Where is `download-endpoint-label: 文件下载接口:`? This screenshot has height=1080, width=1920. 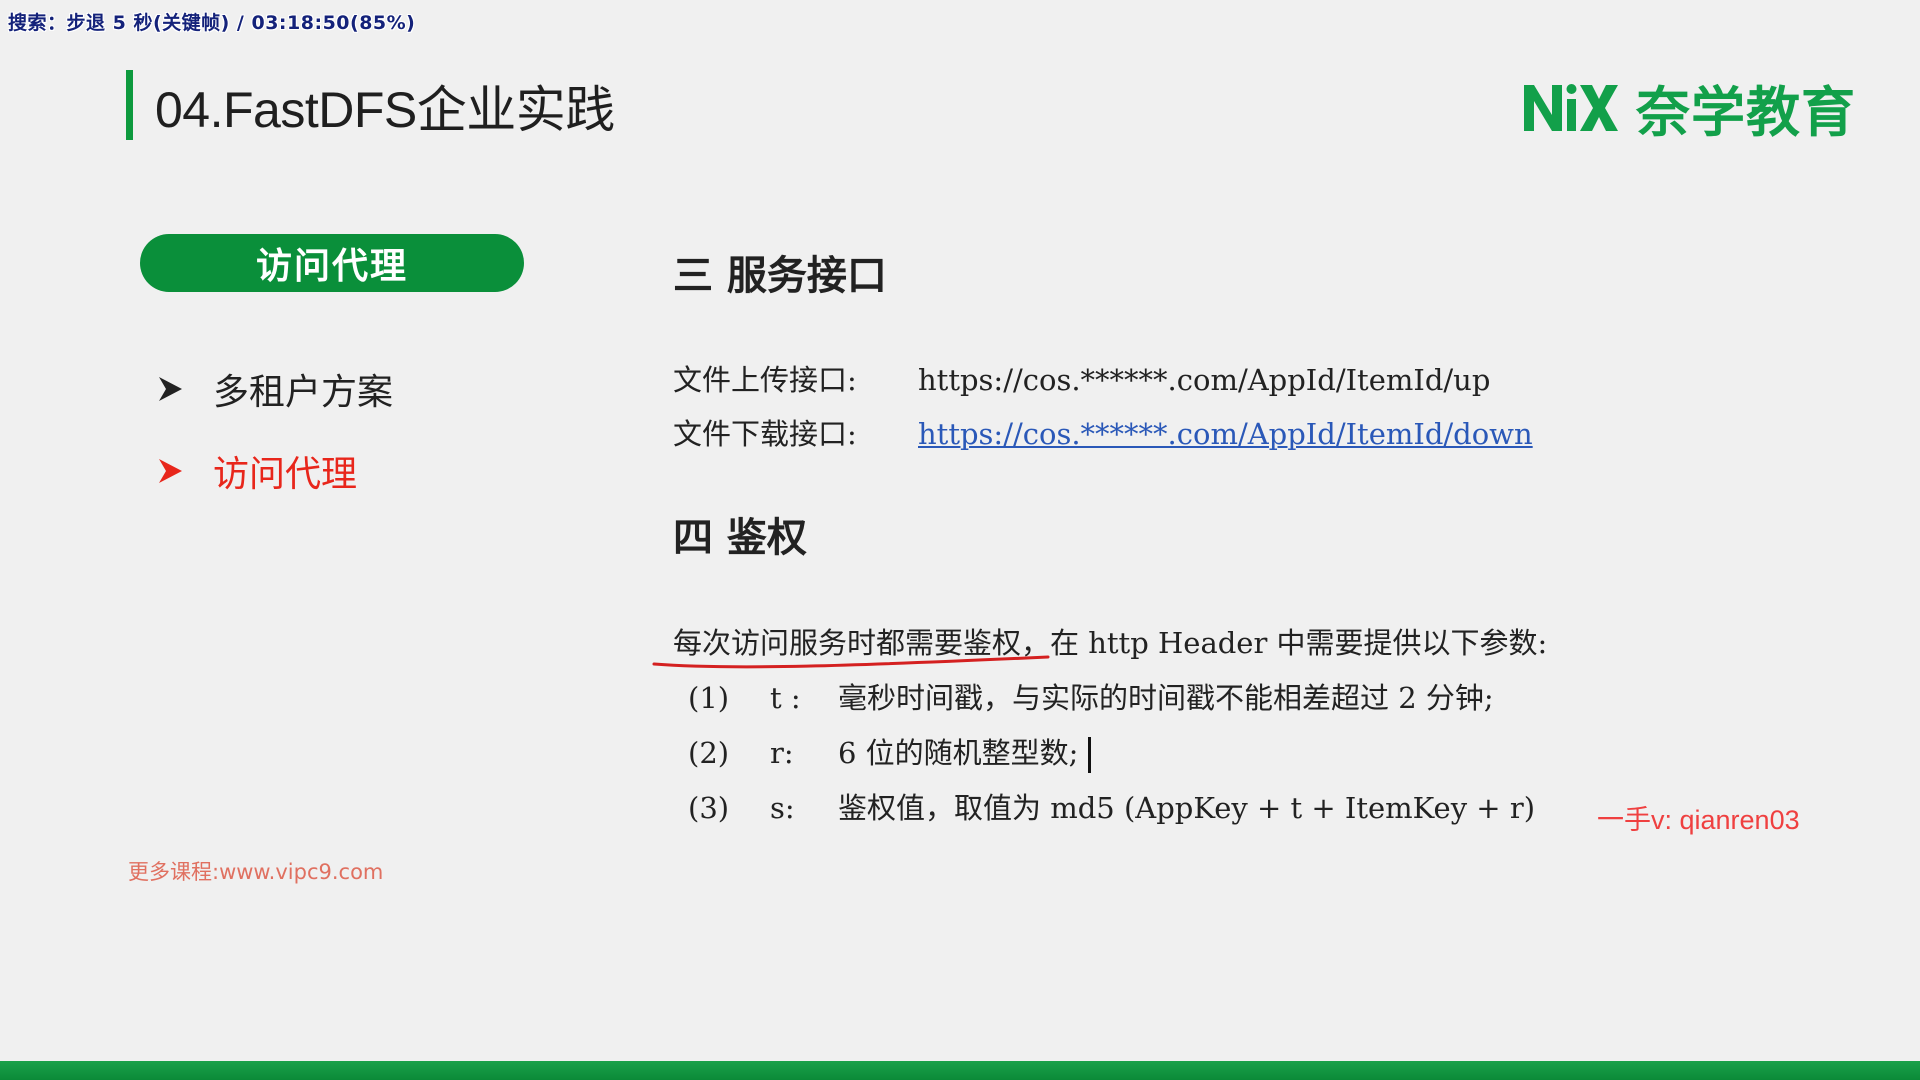
download-endpoint-label: 文件下载接口: is located at coordinates (765, 434).